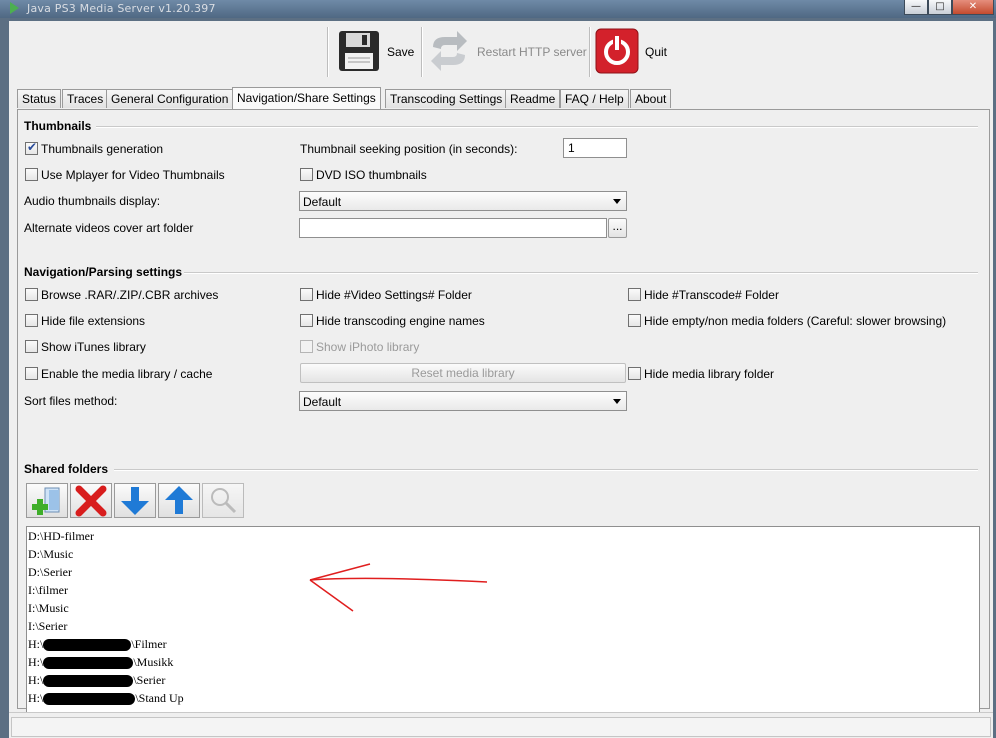 The width and height of the screenshot is (996, 738). I want to click on magnifier-icon, so click(224, 501).